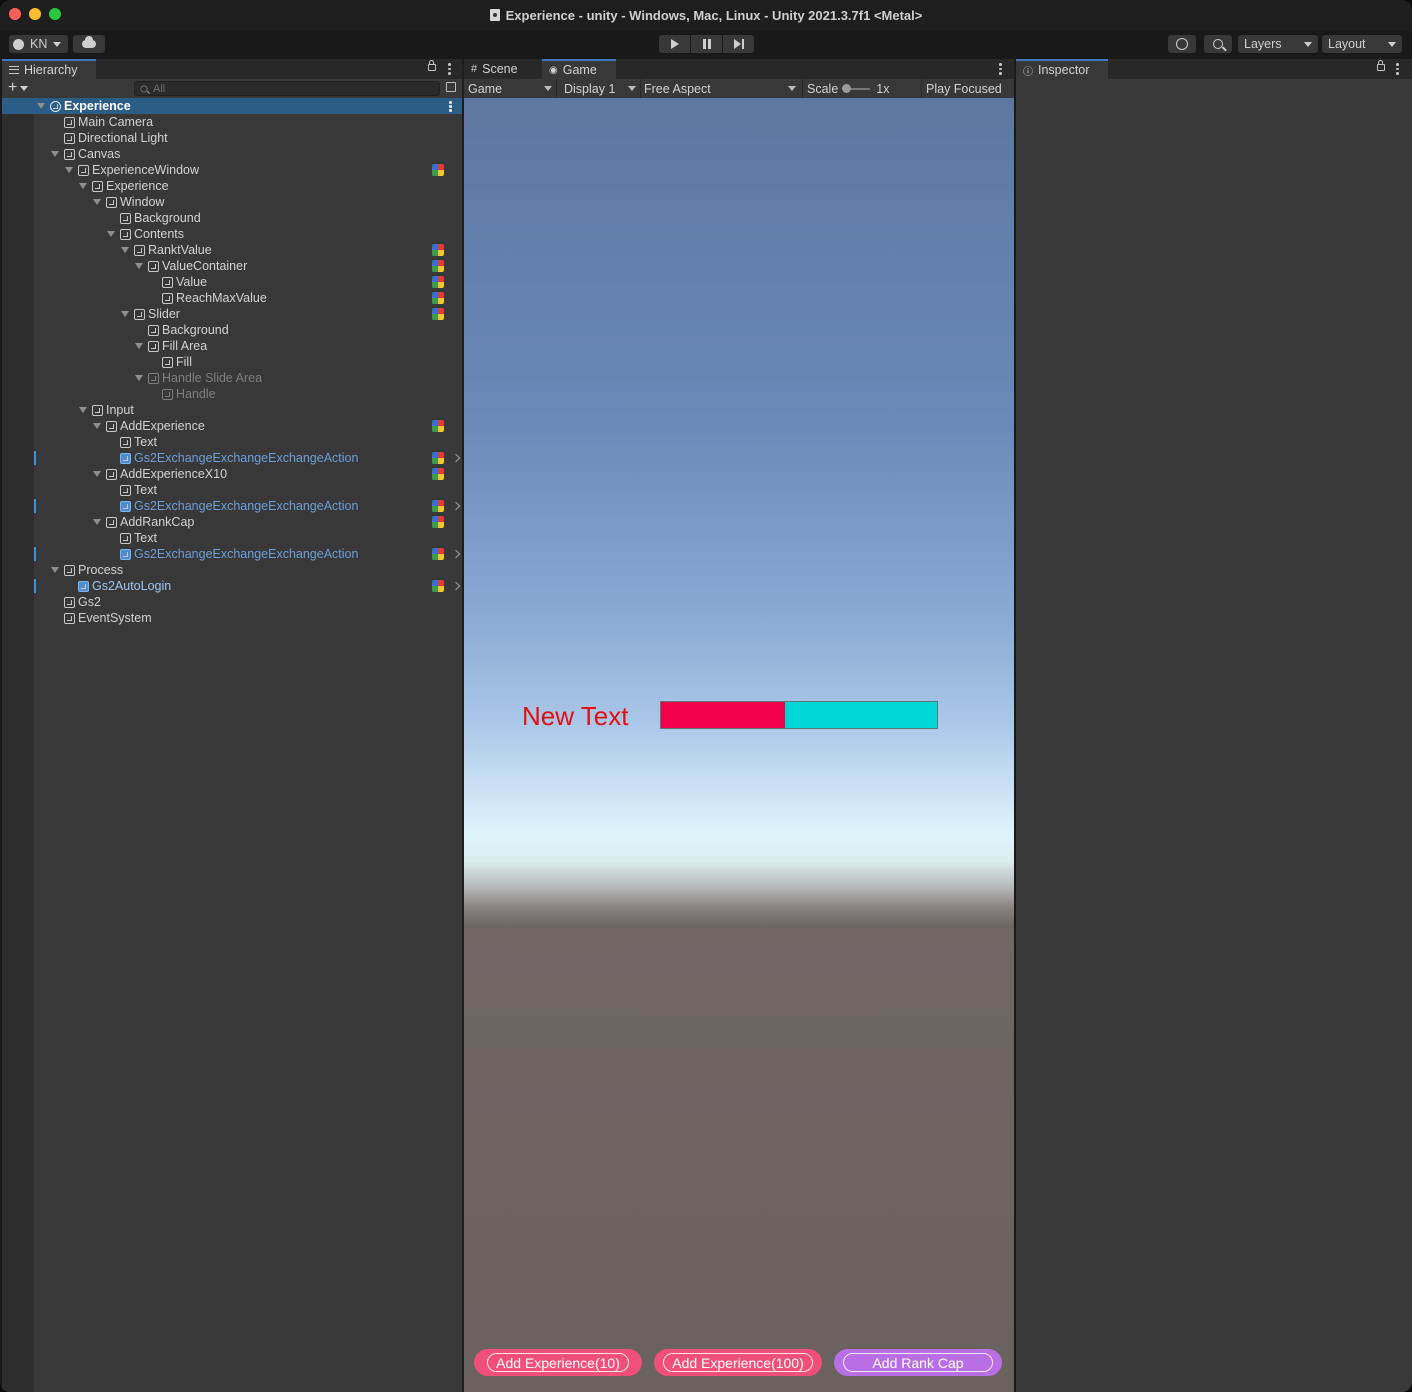 The image size is (1412, 1392). I want to click on hierarchy-row: Input, so click(232, 410).